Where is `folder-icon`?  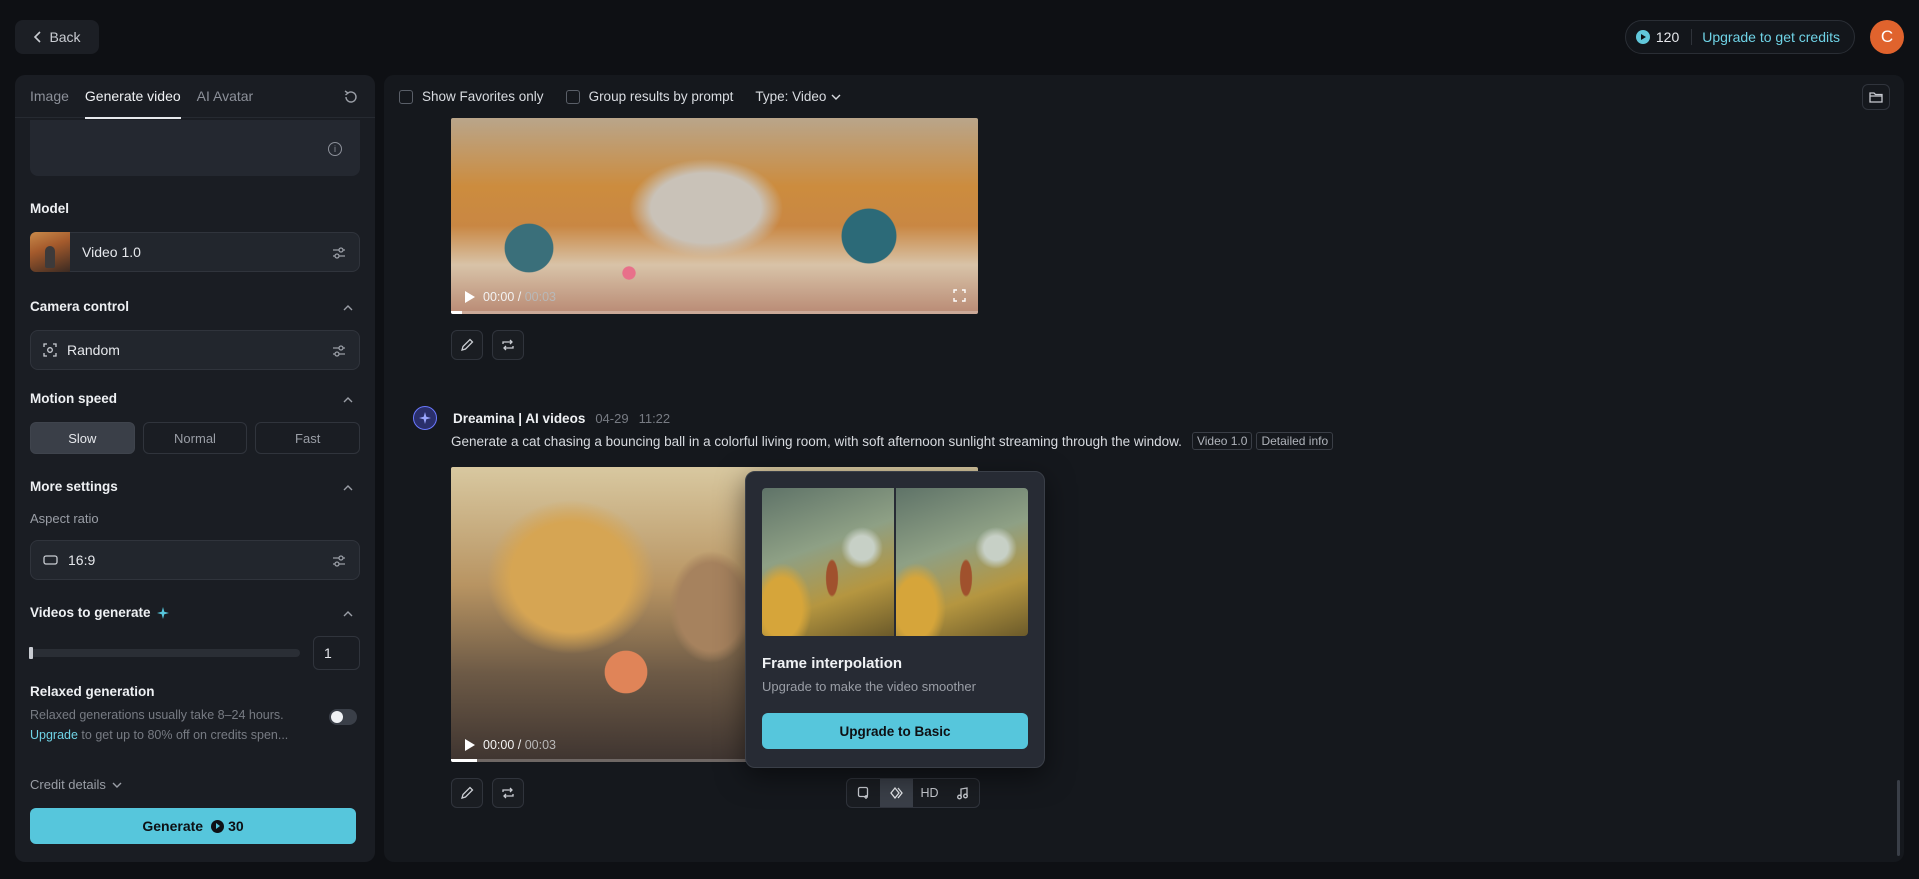
folder-icon is located at coordinates (1876, 97).